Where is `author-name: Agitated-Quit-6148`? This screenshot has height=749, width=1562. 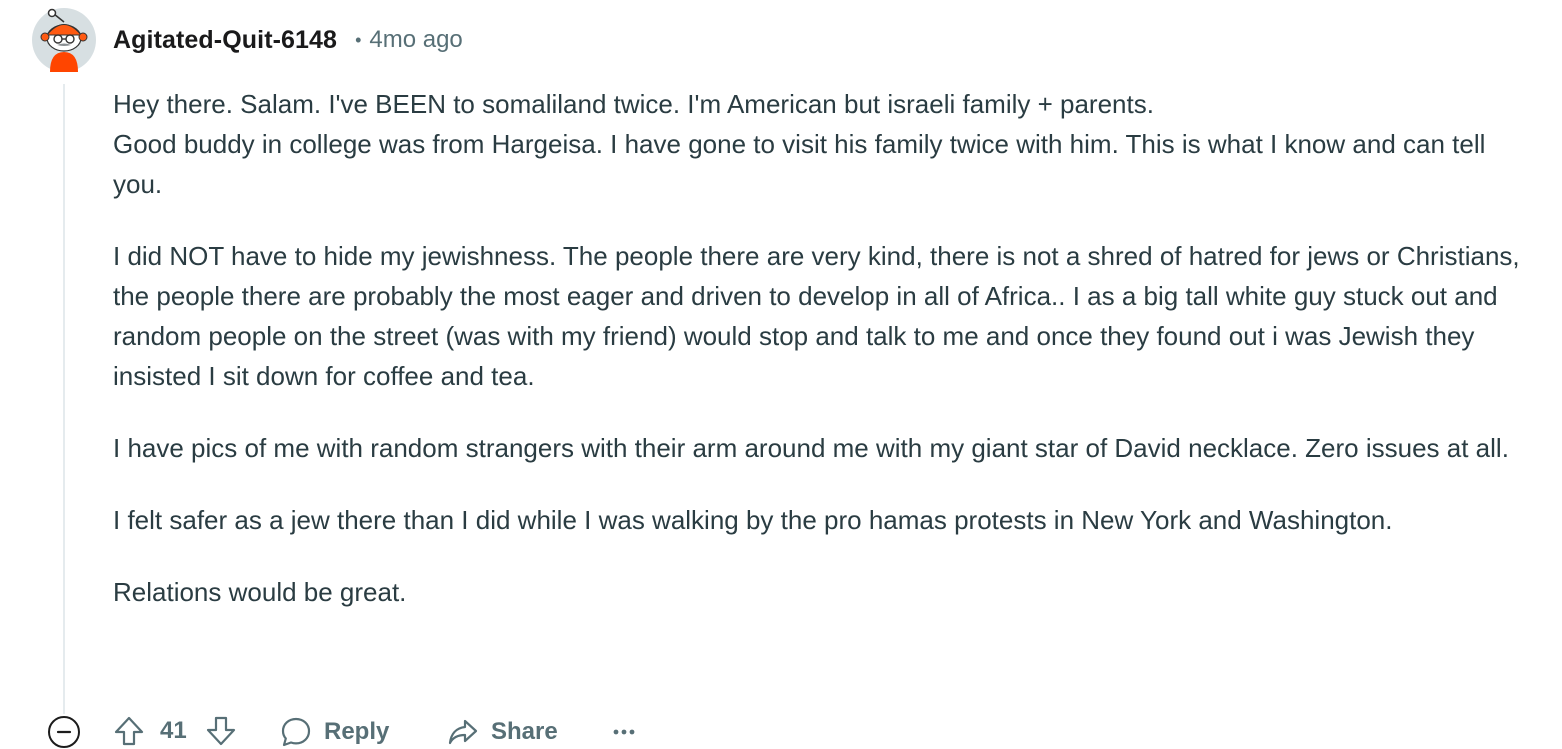
author-name: Agitated-Quit-6148 is located at coordinates (225, 40).